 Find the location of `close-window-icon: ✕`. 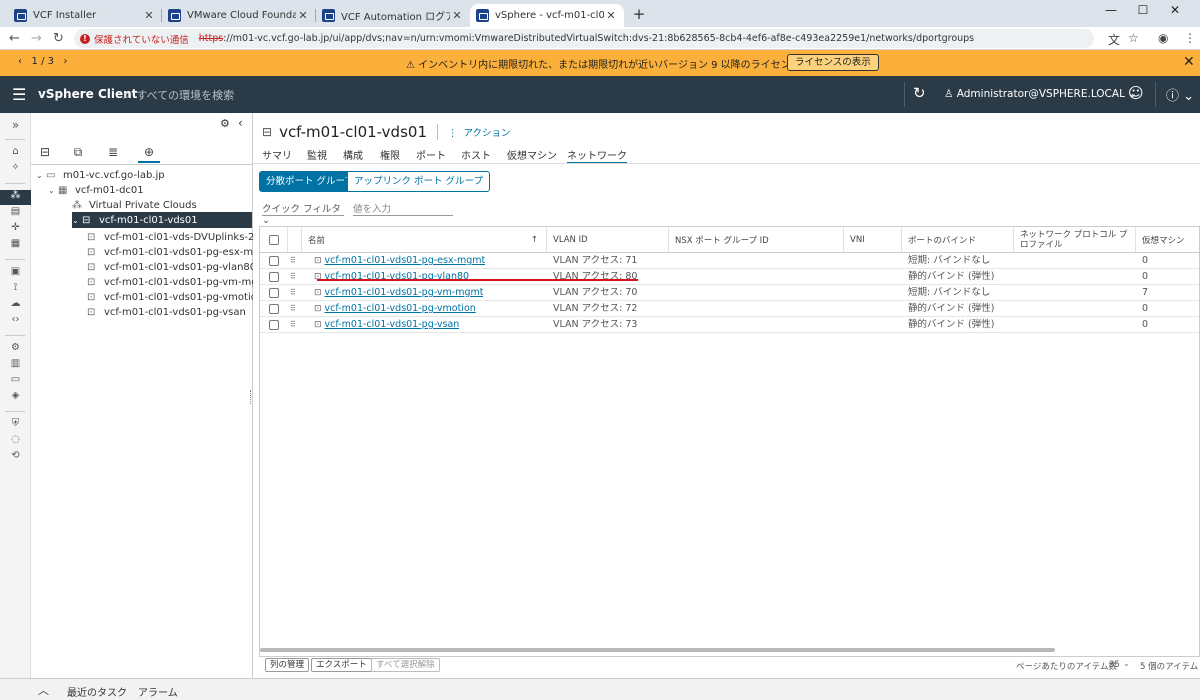

close-window-icon: ✕ is located at coordinates (1175, 10).